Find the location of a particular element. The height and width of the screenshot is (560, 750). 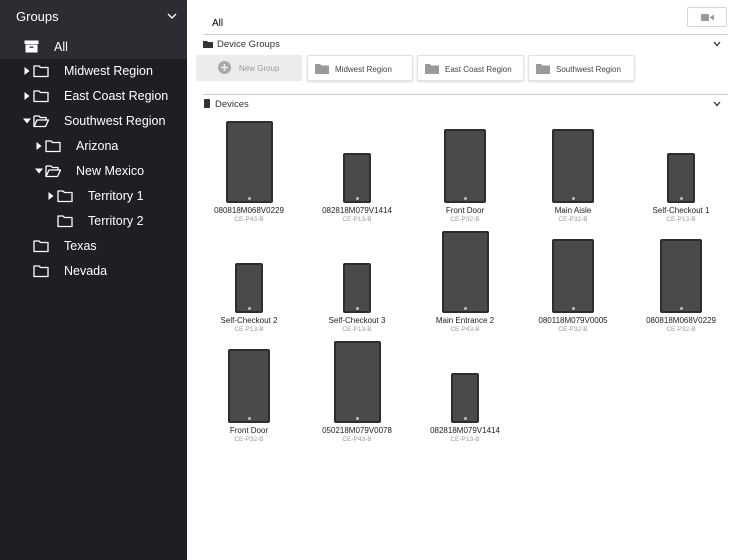

device-name: Main Aisle is located at coordinates (573, 210).